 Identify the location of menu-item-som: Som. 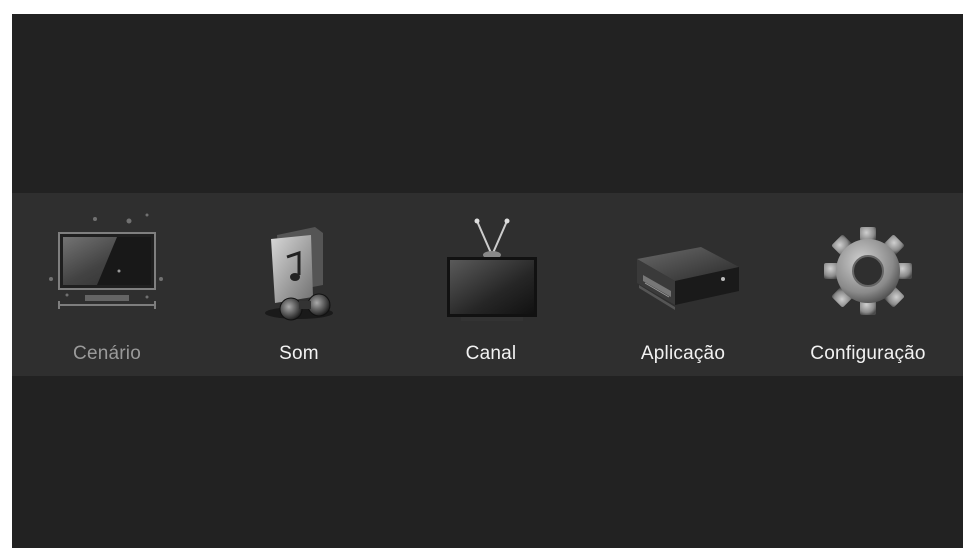
(299, 284).